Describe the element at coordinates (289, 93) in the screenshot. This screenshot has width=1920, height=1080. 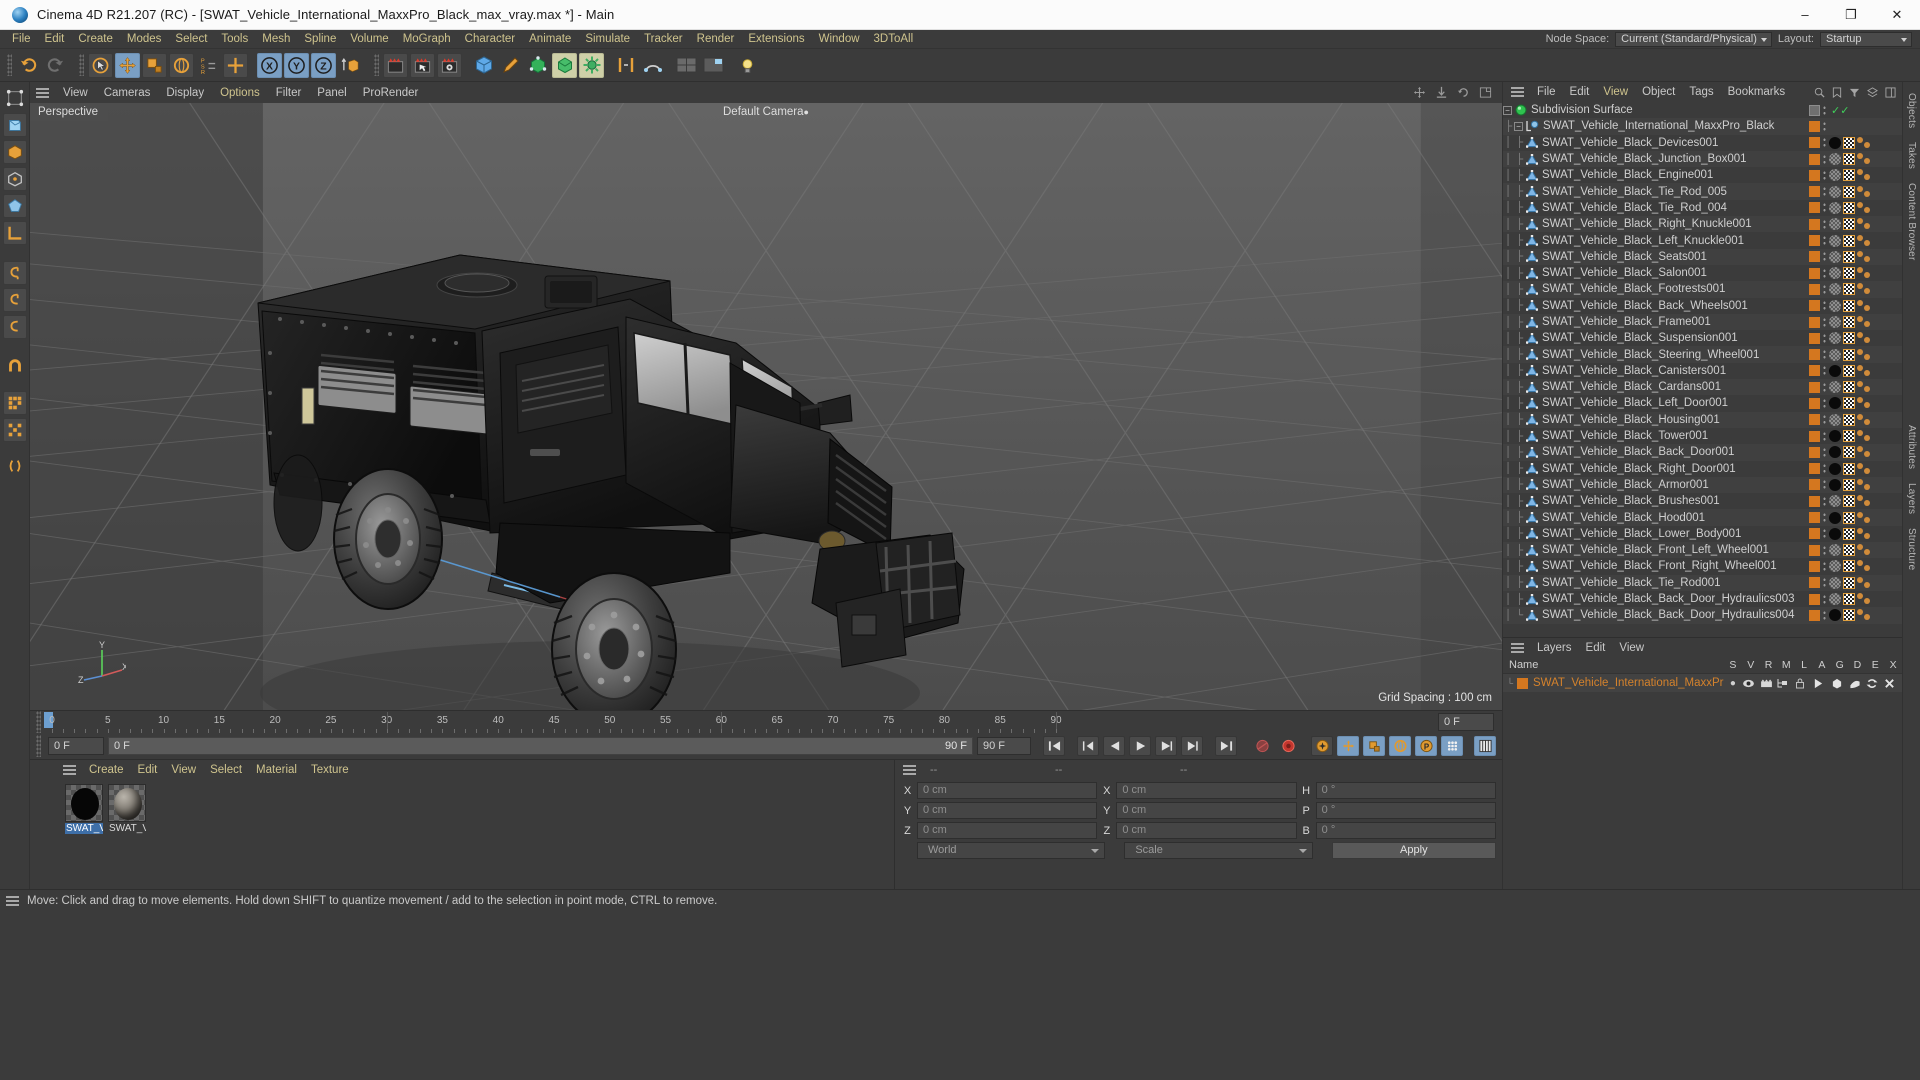
I see `viewport-menu-filter: Filter` at that location.